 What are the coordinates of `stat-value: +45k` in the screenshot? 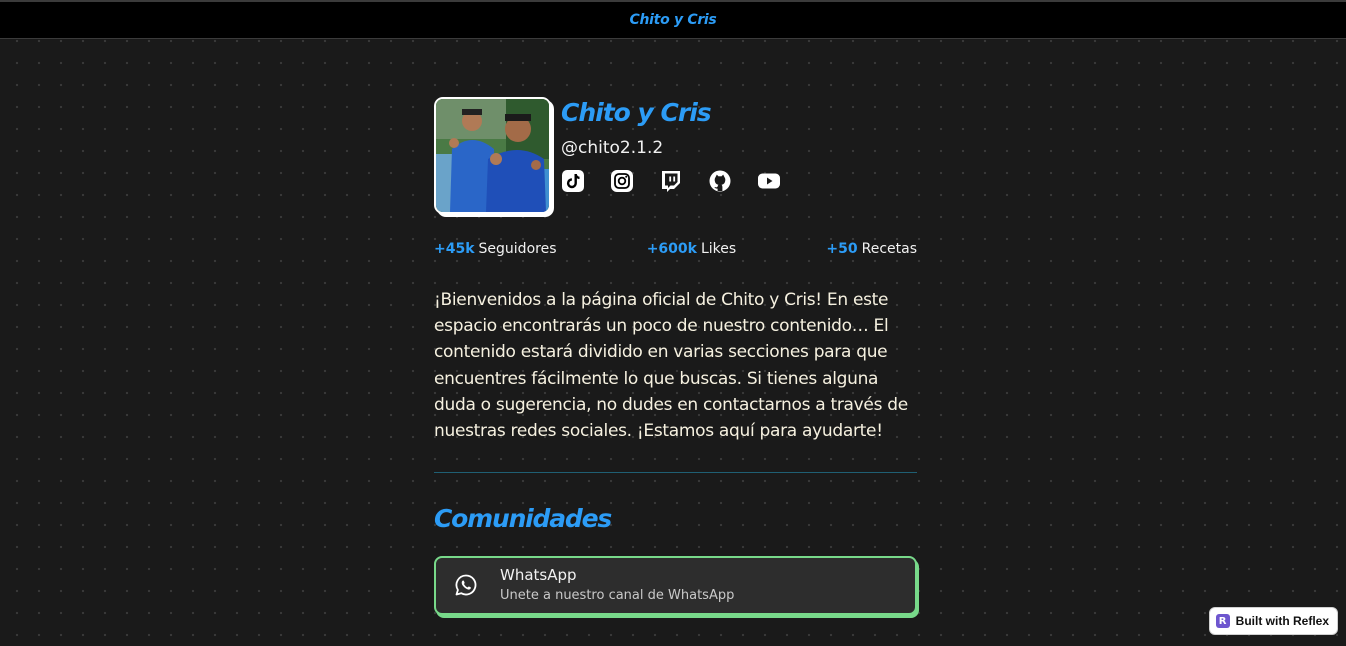 It's located at (454, 249).